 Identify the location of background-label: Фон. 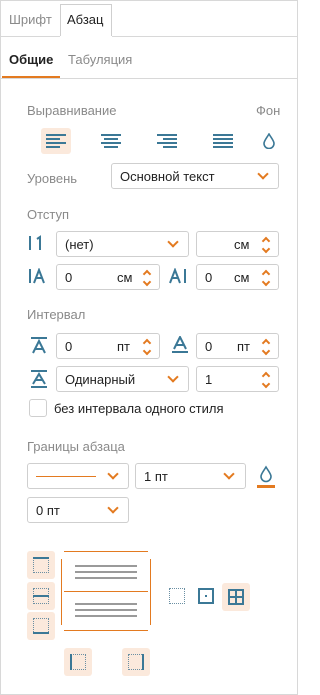
(268, 110).